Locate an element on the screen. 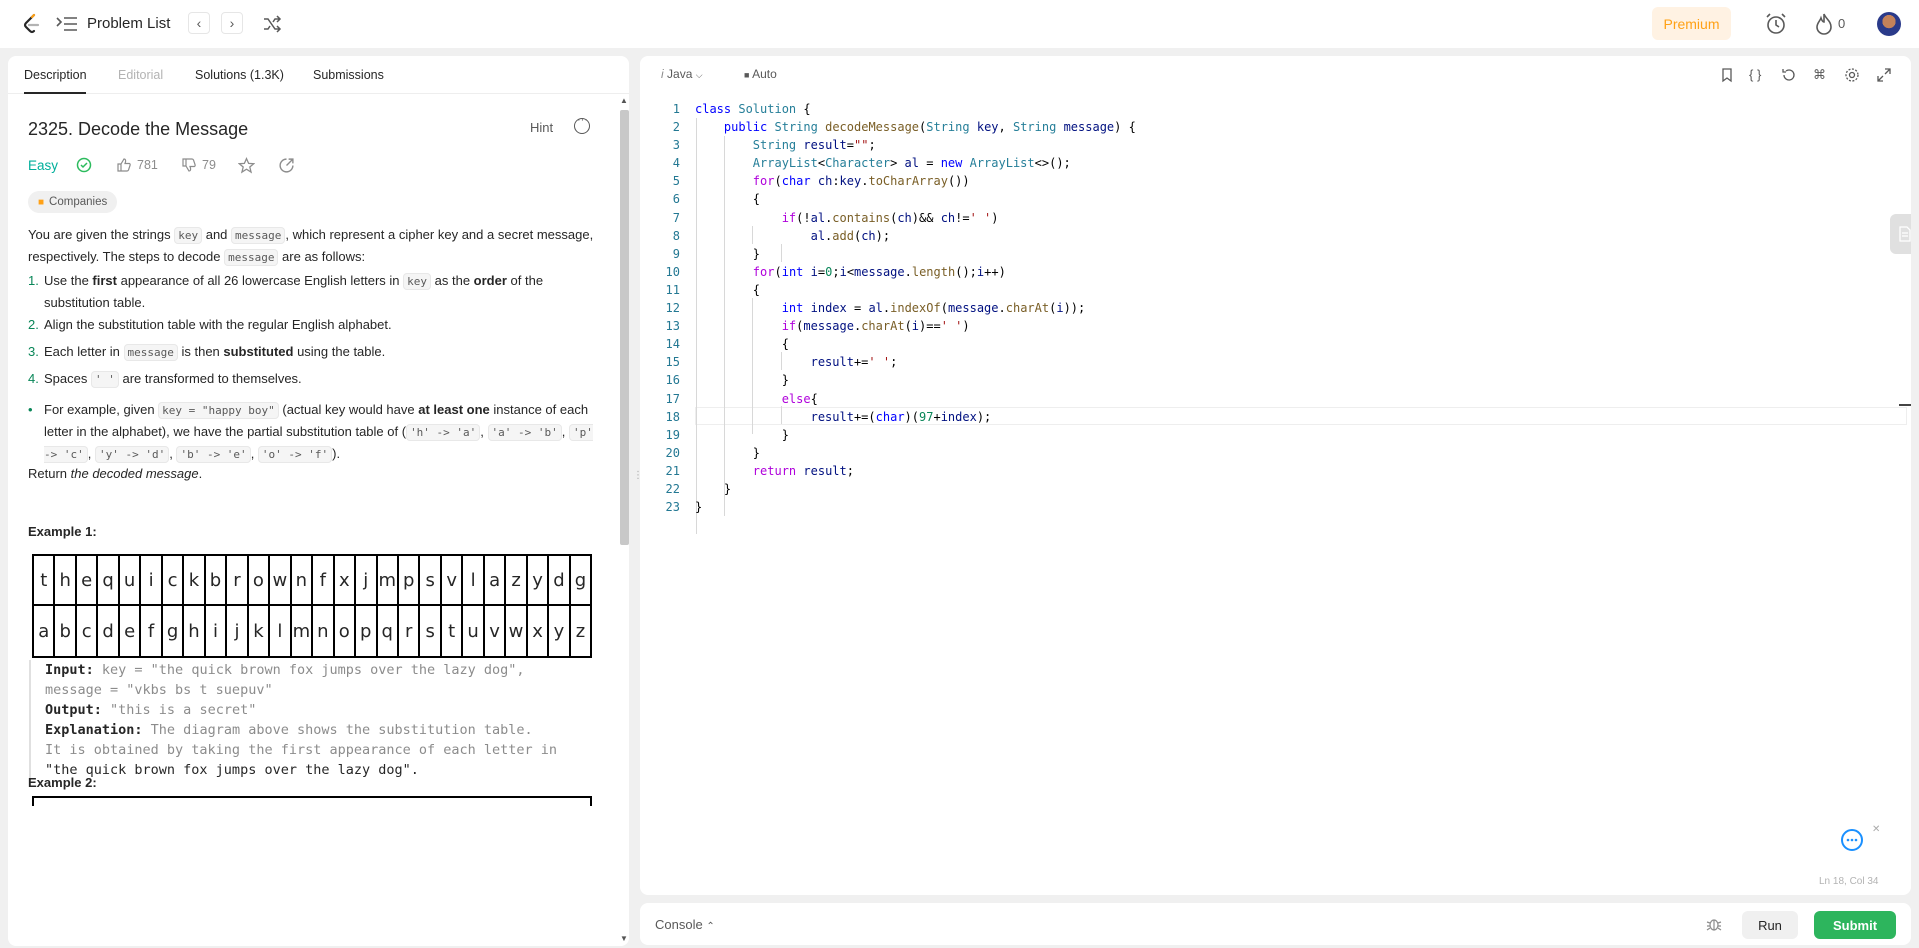  table-cell: i is located at coordinates (152, 580).